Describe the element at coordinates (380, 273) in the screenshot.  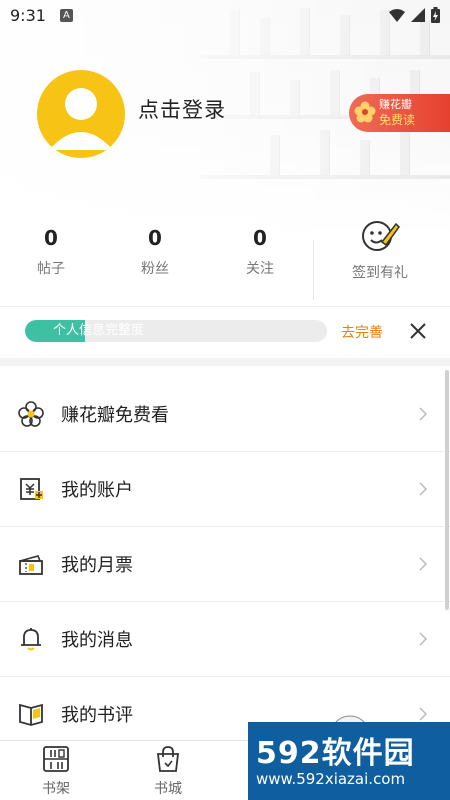
I see `signin-label: 签到有礼` at that location.